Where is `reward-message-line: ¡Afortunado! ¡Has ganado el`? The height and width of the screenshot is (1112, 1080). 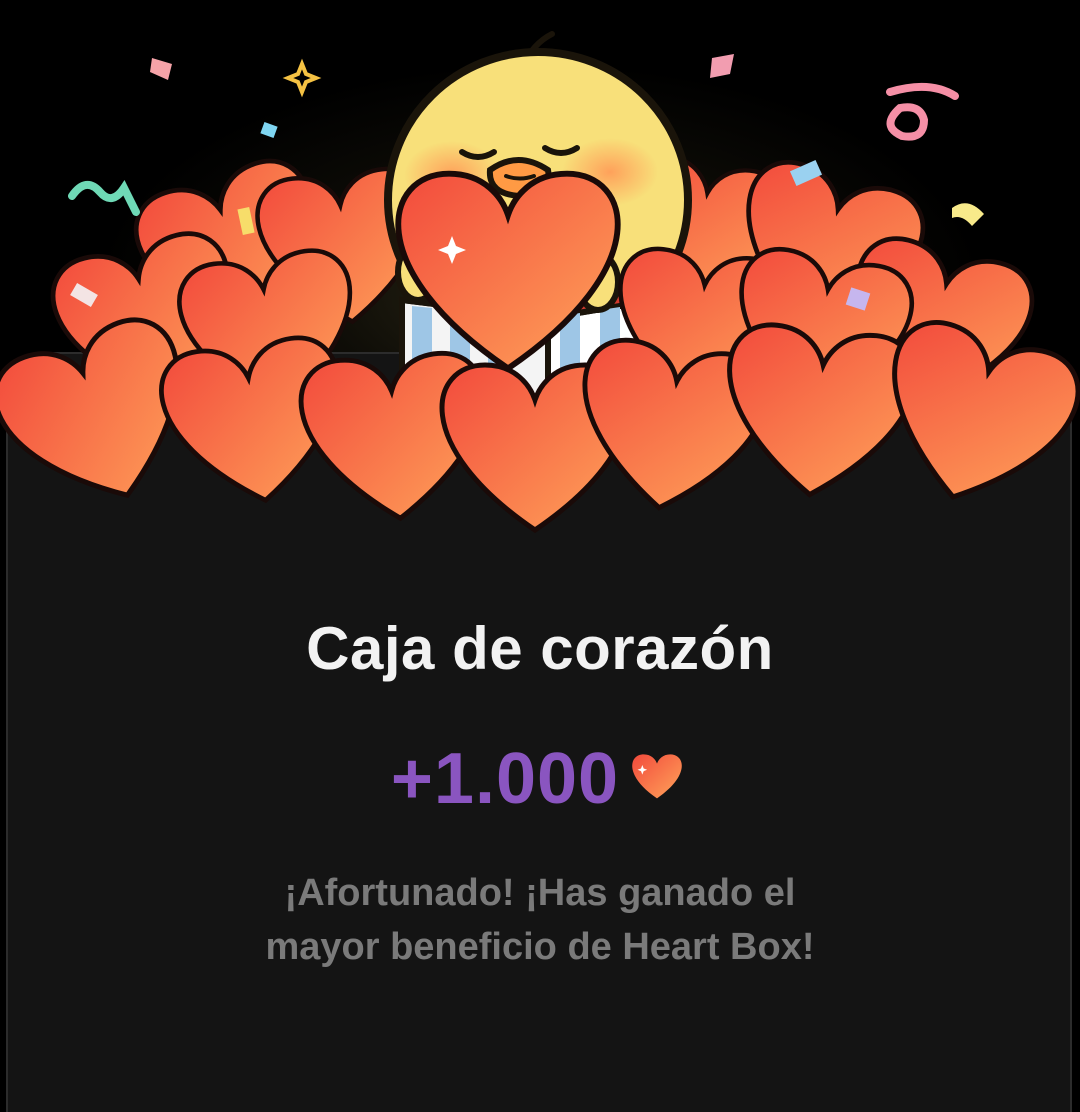 reward-message-line: ¡Afortunado! ¡Has ganado el is located at coordinates (540, 893).